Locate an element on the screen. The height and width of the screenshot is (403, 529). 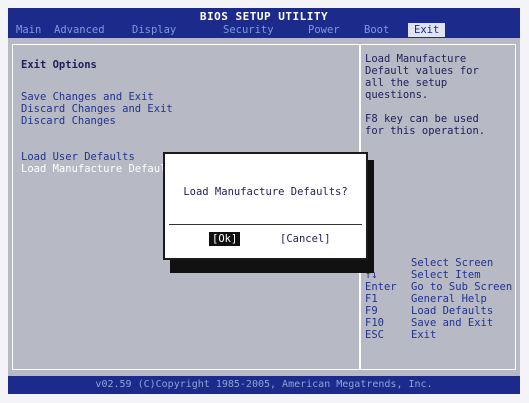
option-discard-changes: Discard Changes is located at coordinates (68, 121).